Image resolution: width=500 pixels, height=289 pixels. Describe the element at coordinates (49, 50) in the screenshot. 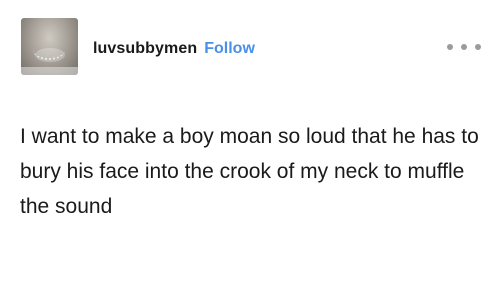

I see `avatar-necklace` at that location.